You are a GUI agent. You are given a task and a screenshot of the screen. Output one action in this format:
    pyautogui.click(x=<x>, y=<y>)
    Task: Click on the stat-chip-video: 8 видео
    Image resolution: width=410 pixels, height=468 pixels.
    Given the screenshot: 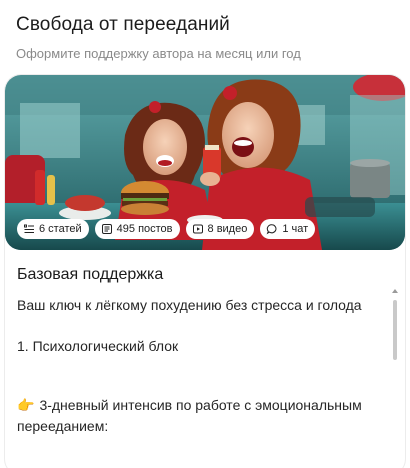 What is the action you would take?
    pyautogui.click(x=220, y=229)
    